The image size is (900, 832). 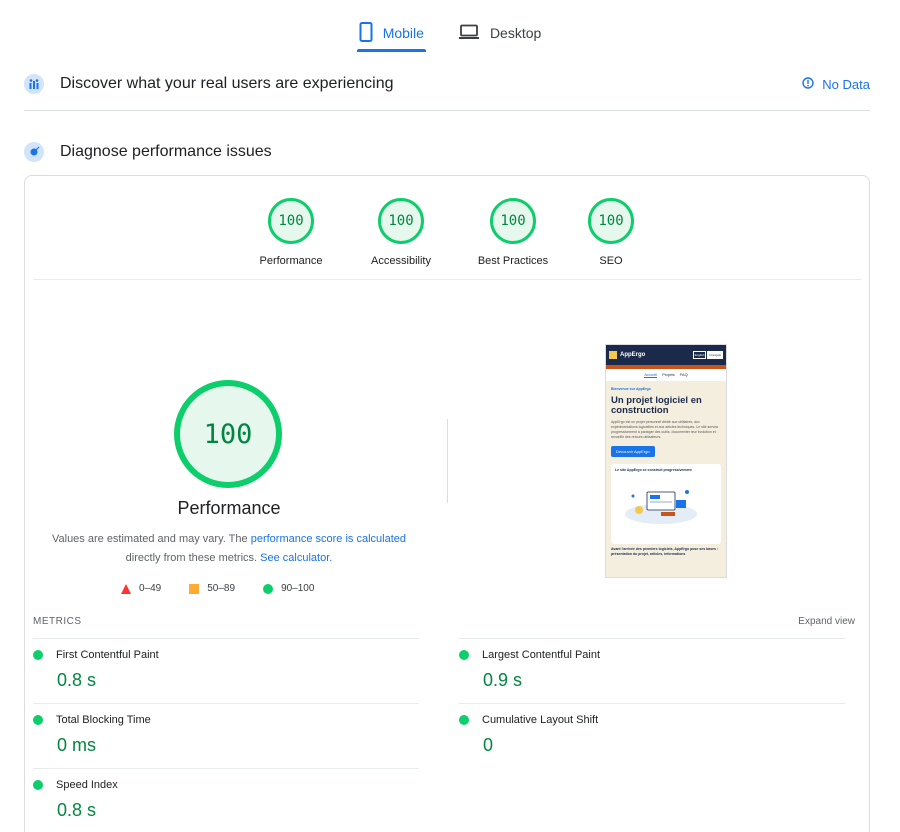 I want to click on note-text-2: directly from these metrics., so click(x=193, y=558).